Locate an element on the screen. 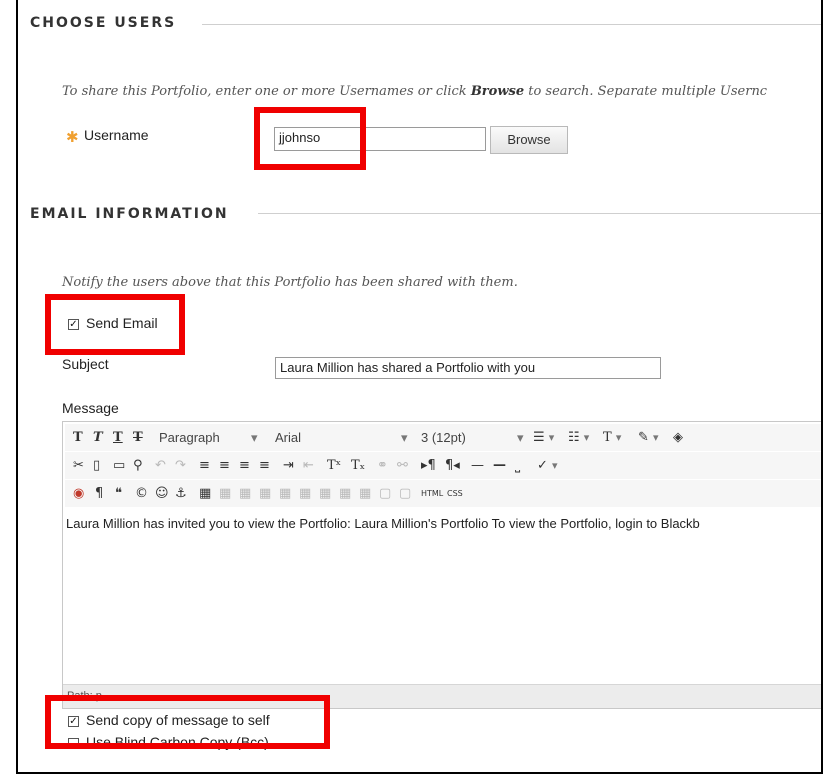 Image resolution: width=825 pixels, height=776 pixels. table-row-props-icon: ▦ is located at coordinates (225, 493).